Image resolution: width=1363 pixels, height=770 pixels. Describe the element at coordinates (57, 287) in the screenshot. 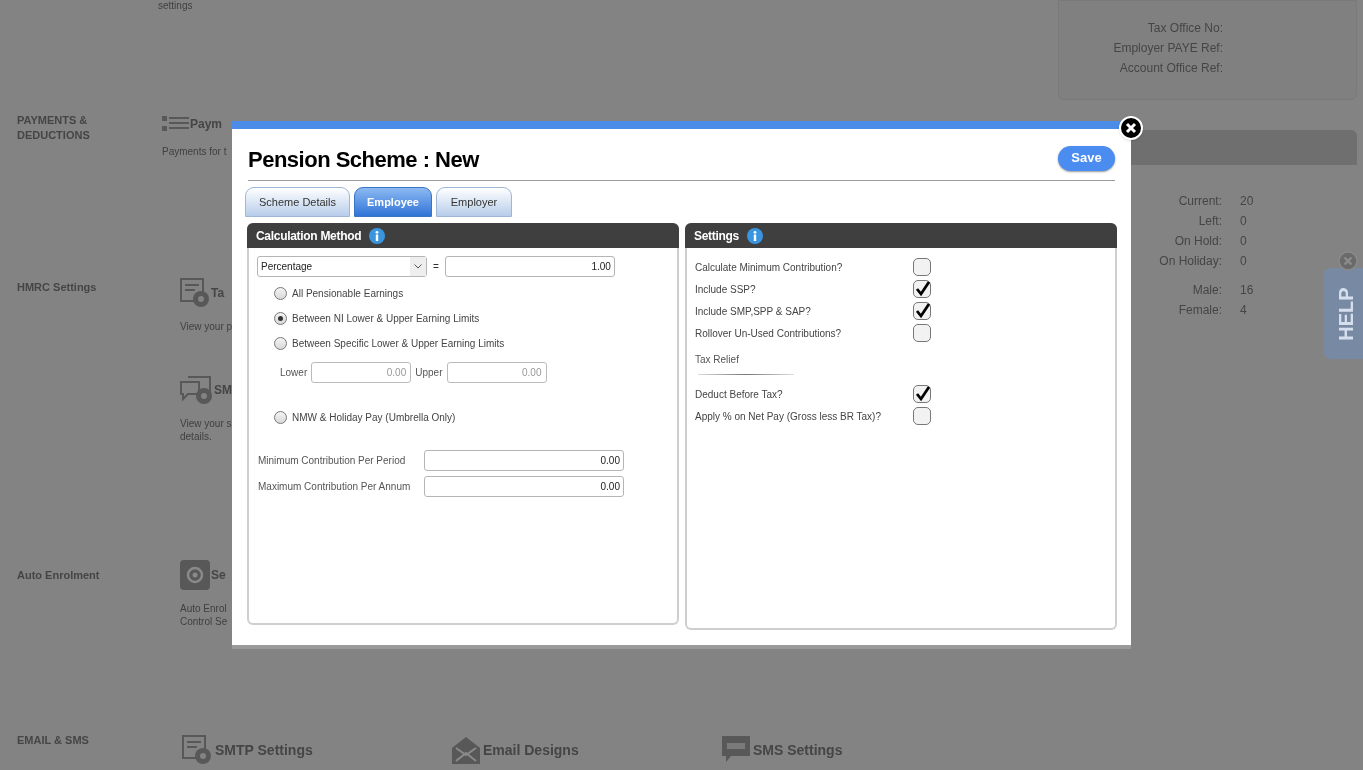

I see `section-label: HMRC Settings` at that location.